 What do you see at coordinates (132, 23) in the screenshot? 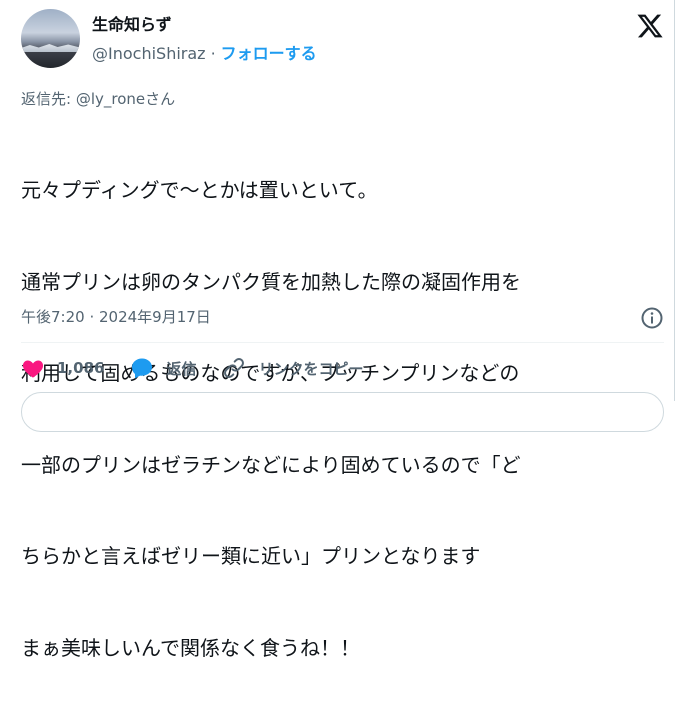
I see `author-name: 生命知らず` at bounding box center [132, 23].